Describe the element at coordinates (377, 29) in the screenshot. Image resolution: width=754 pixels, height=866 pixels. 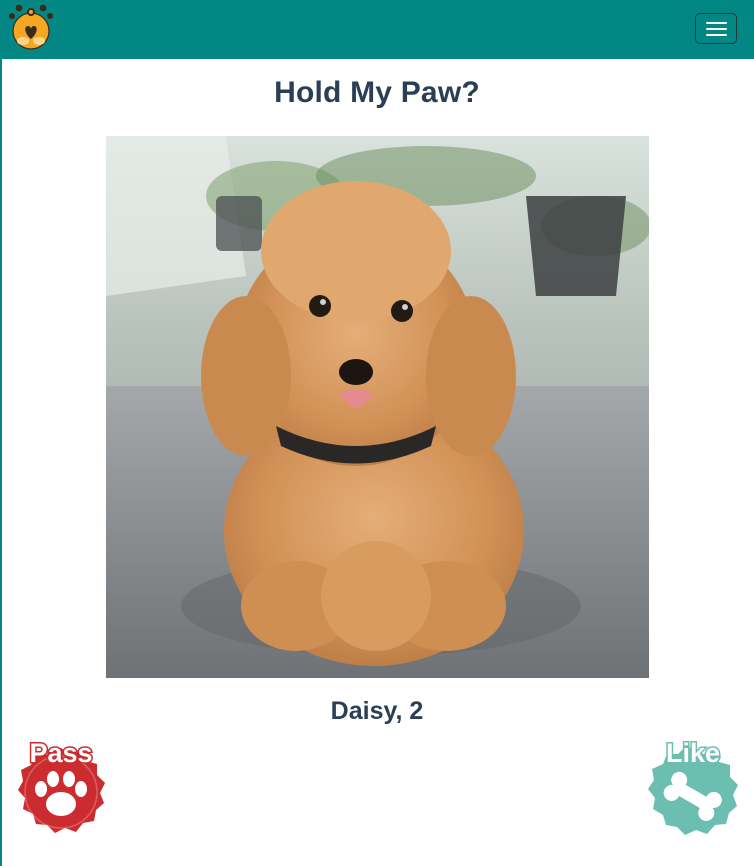
I see `top-navbar` at that location.